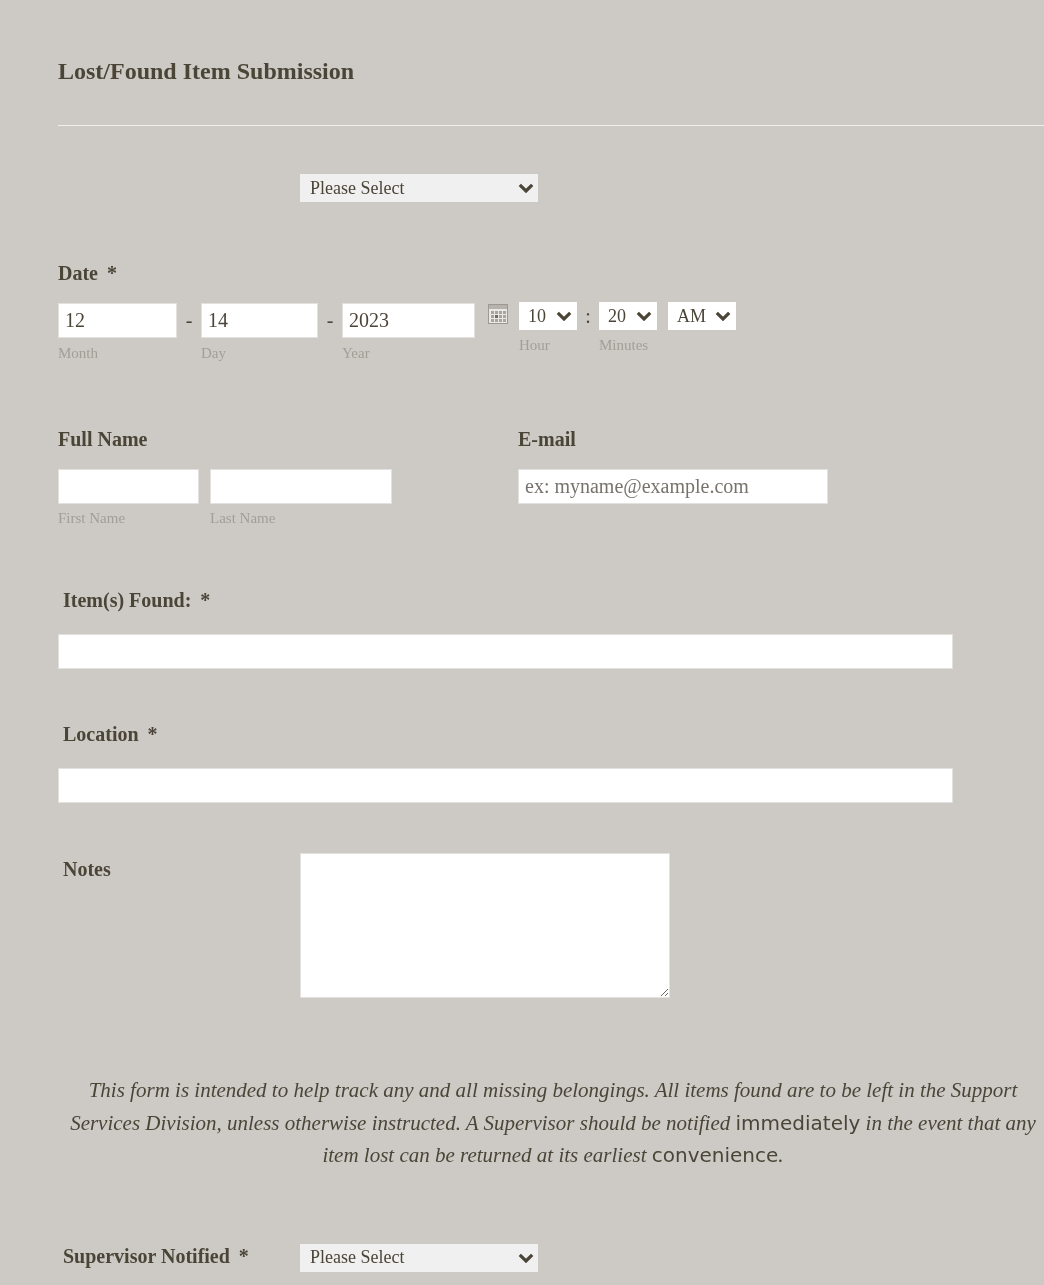 The width and height of the screenshot is (1044, 1285). Describe the element at coordinates (117, 320) in the screenshot. I see `input-field: 12` at that location.